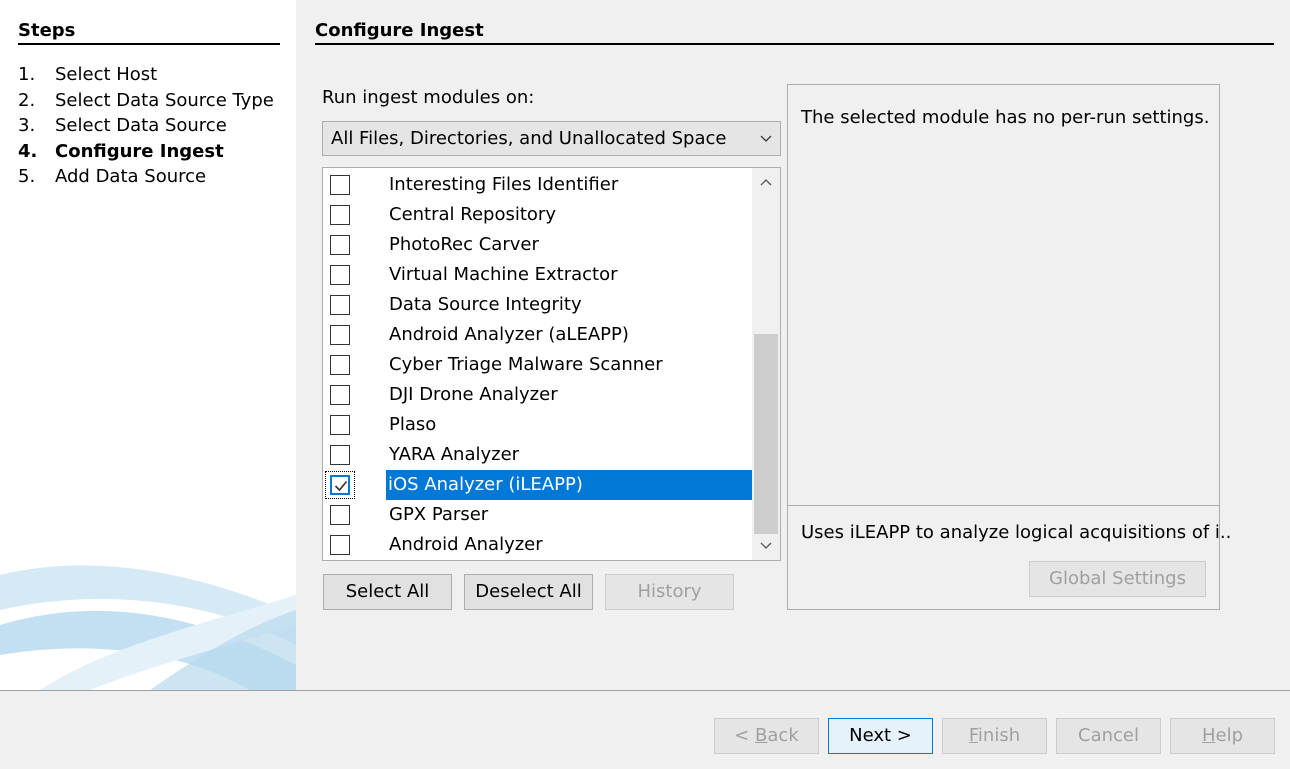 The image size is (1290, 769). What do you see at coordinates (122, 125) in the screenshot?
I see `step-3: 3. Select Data Source` at bounding box center [122, 125].